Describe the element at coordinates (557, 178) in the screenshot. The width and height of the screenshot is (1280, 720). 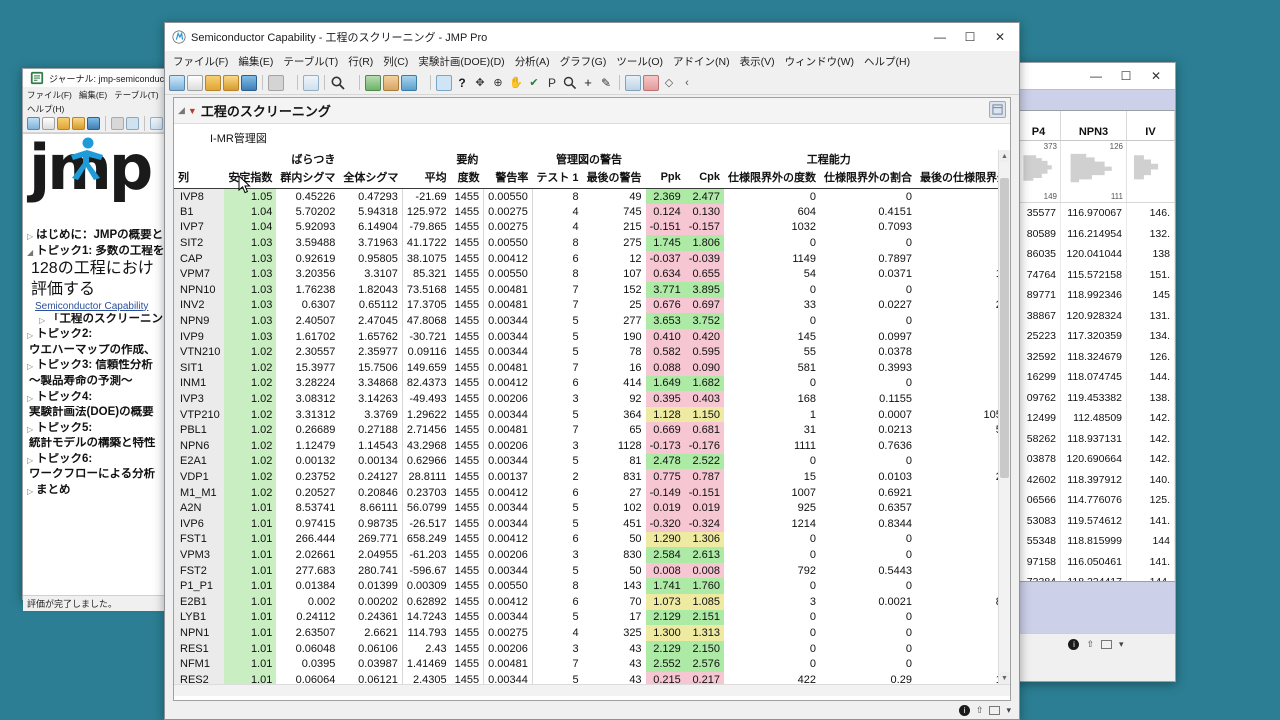
I see `col-header-test-1: テスト 1` at that location.